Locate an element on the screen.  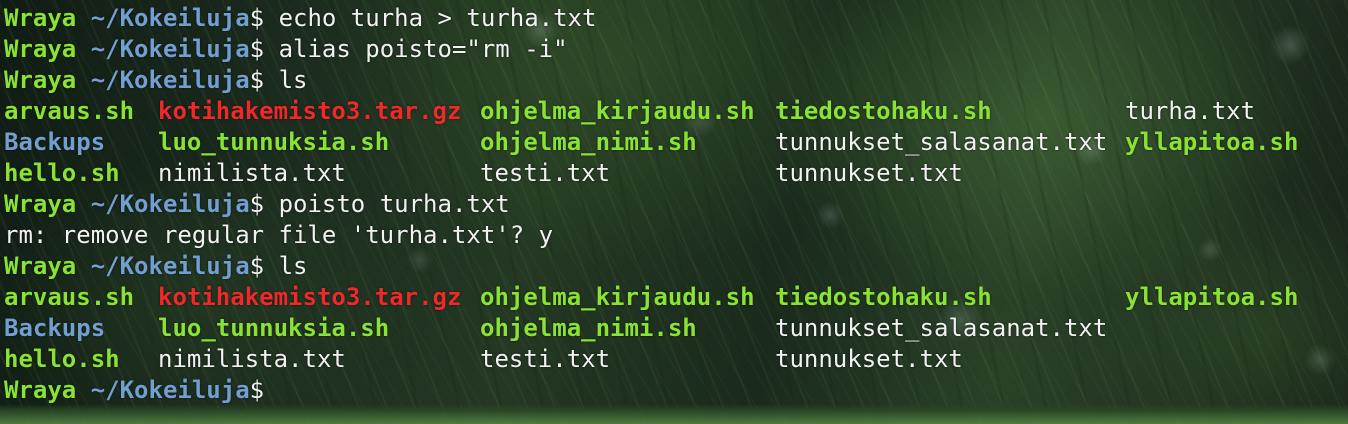
command-line: Wraya ~/Kokeiluja$ poisto turha.txt is located at coordinates (300, 204).